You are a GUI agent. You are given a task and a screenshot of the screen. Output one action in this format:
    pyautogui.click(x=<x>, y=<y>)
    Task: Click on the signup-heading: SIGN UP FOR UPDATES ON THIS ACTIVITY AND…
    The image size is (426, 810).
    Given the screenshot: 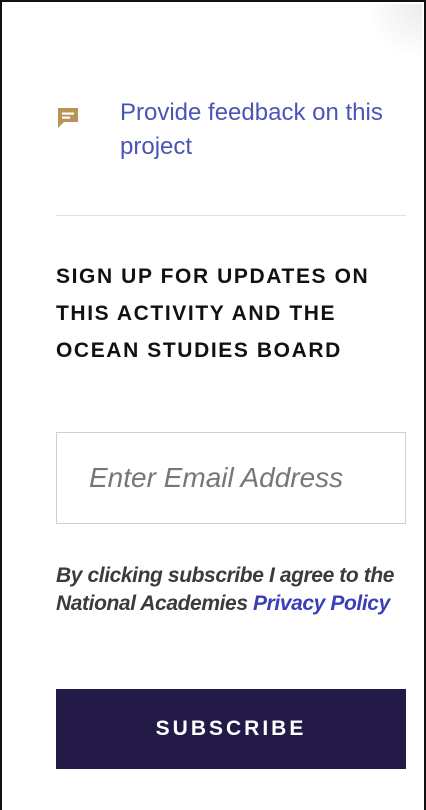 What is the action you would take?
    pyautogui.click(x=213, y=313)
    